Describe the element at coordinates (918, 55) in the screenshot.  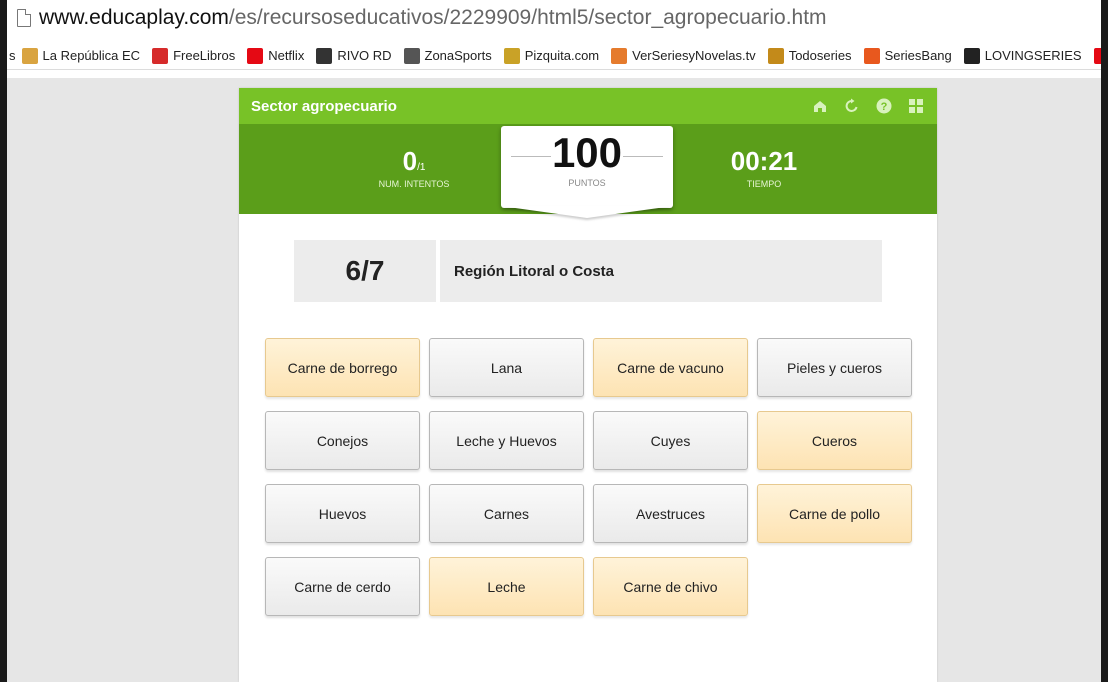
I see `bookmark-label: SeriesBang` at that location.